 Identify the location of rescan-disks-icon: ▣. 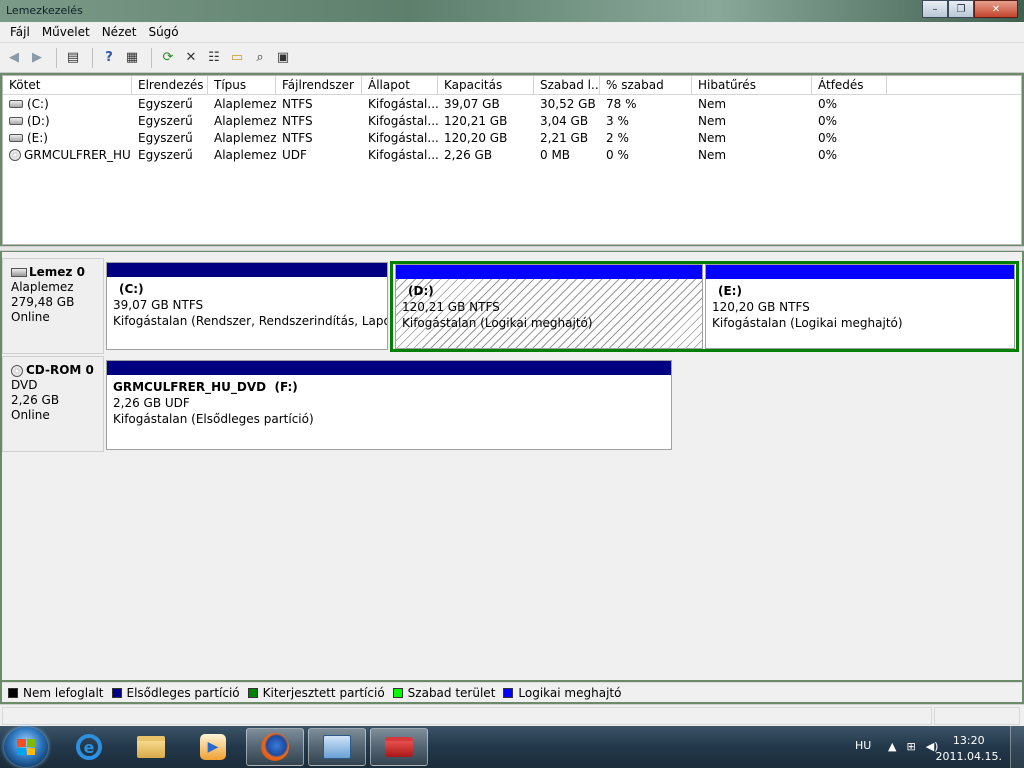
(283, 58).